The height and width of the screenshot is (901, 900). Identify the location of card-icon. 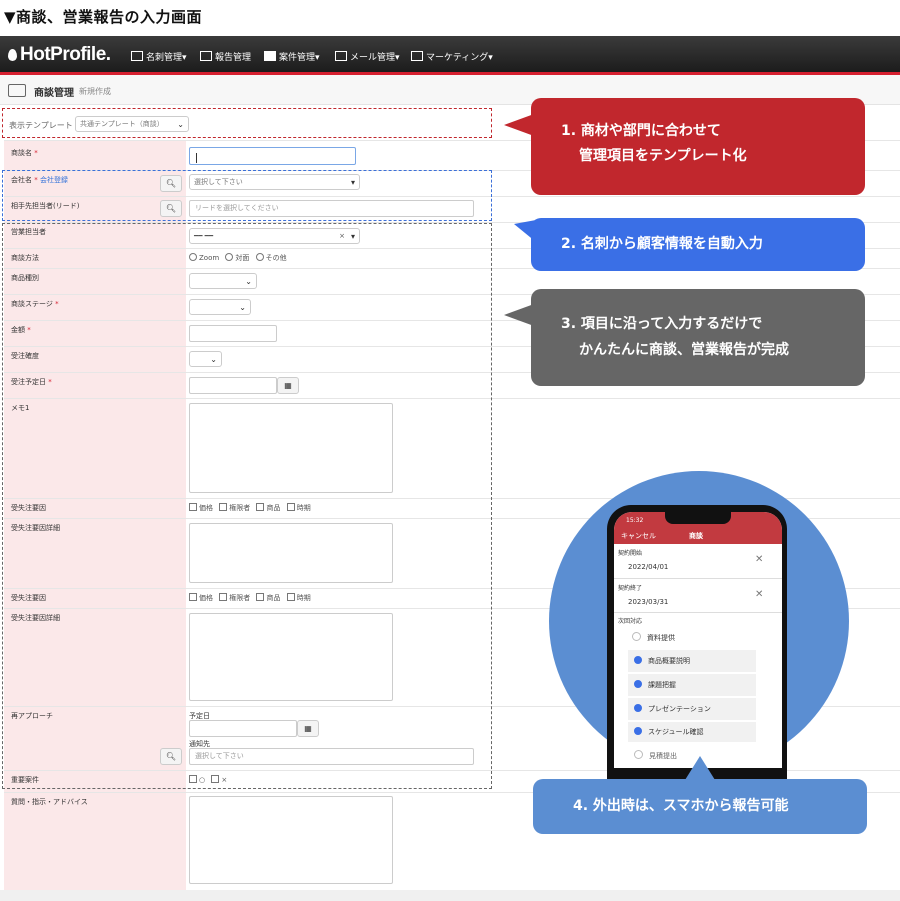
(137, 56).